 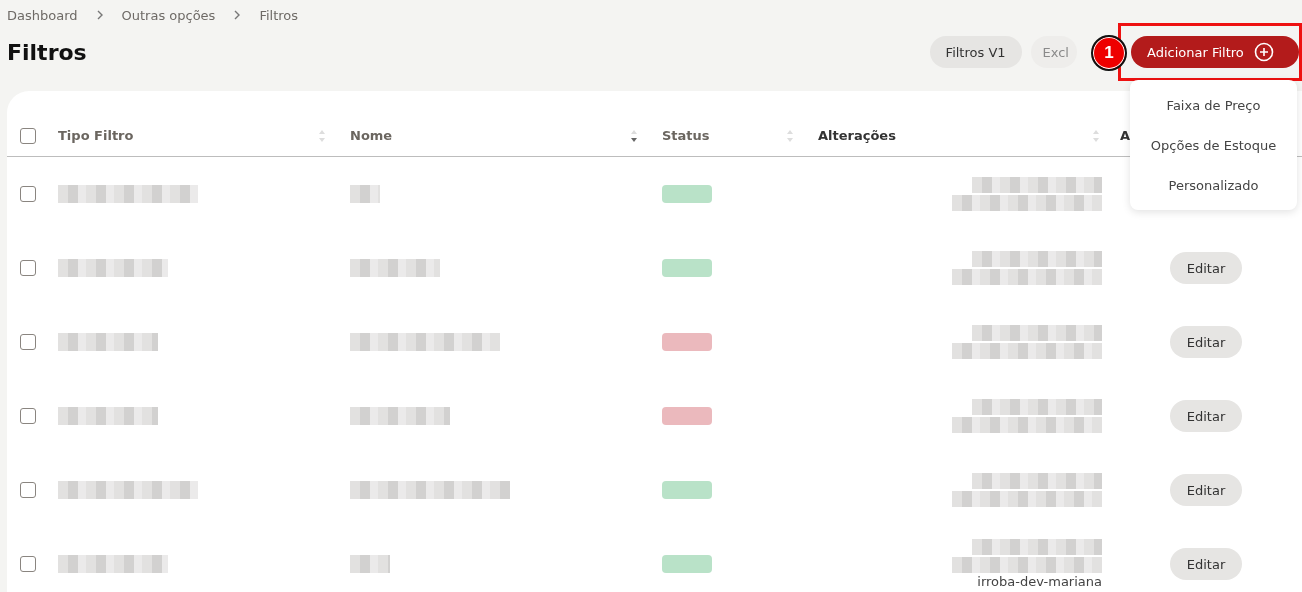 What do you see at coordinates (42, 15) in the screenshot?
I see `breadcrumb-link: Dashboard` at bounding box center [42, 15].